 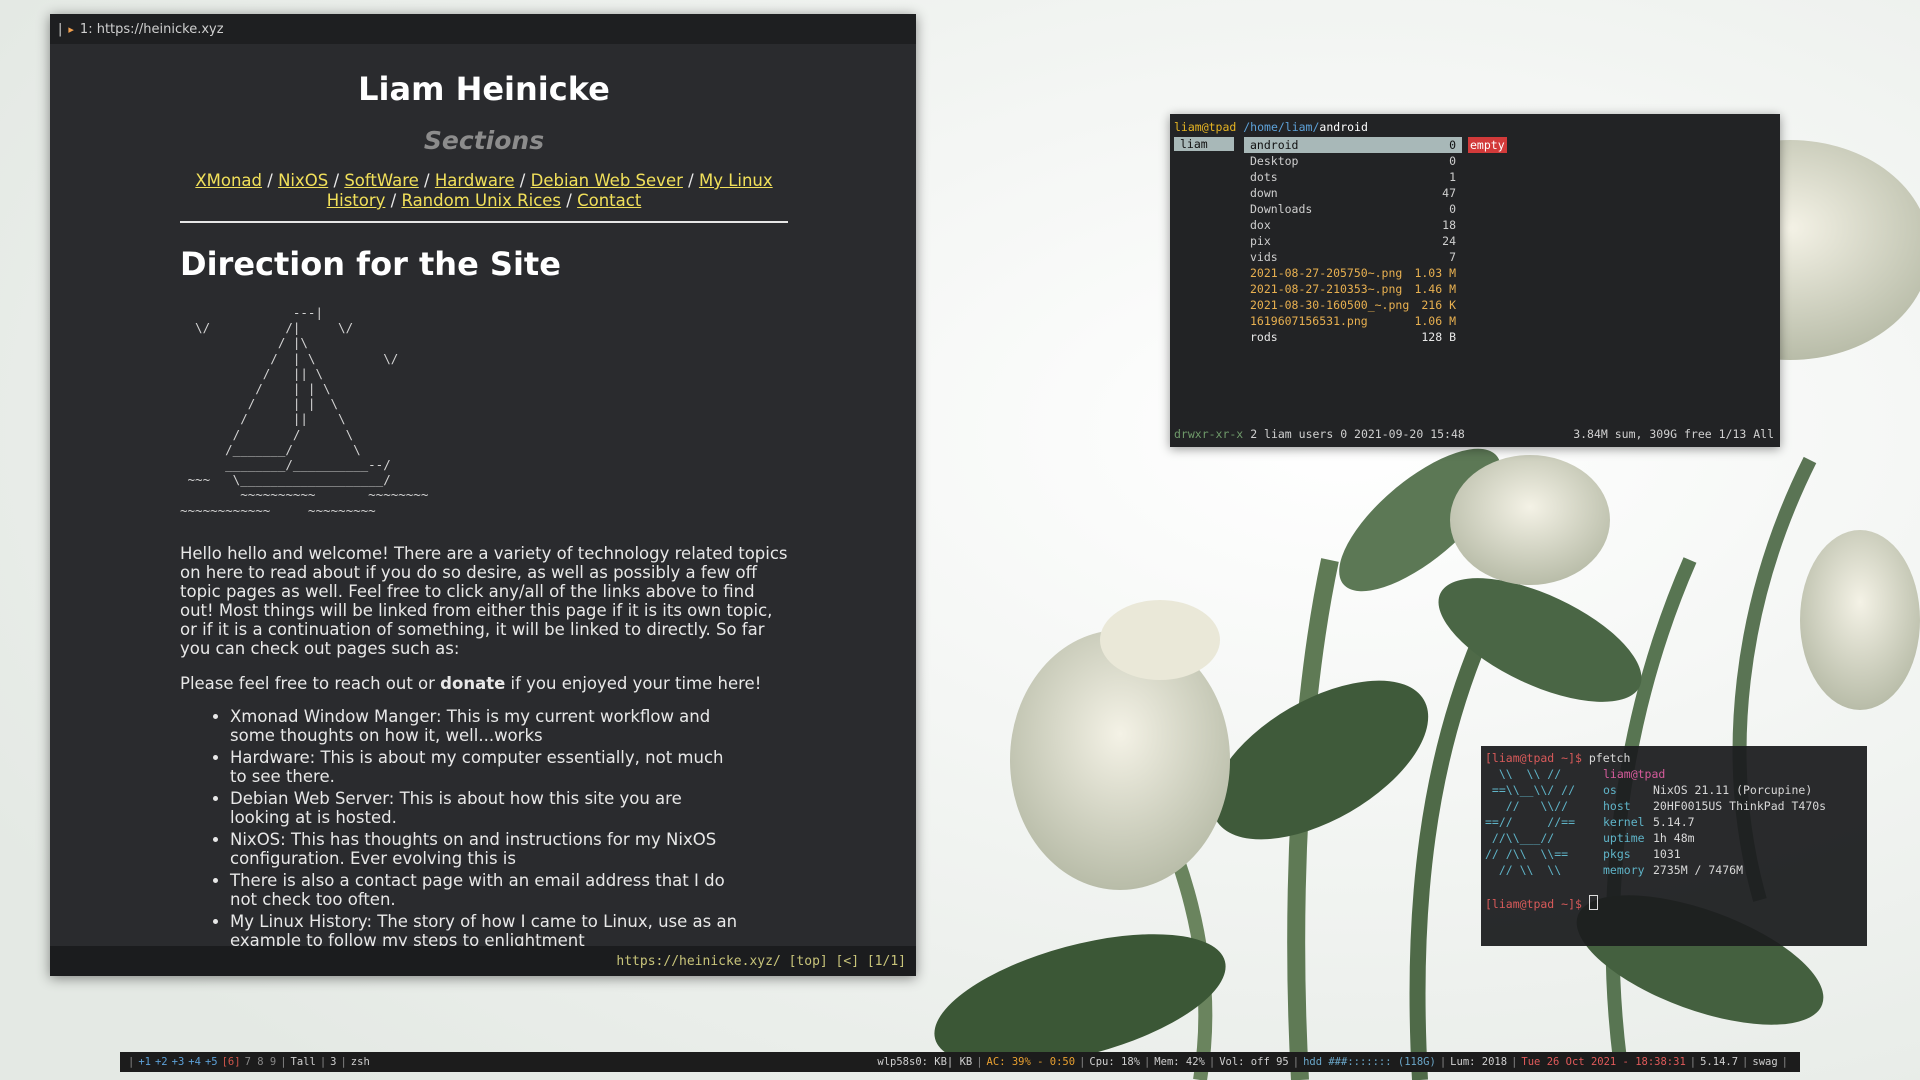 I want to click on donate-text-before: Please feel free to reach out or, so click(x=310, y=683).